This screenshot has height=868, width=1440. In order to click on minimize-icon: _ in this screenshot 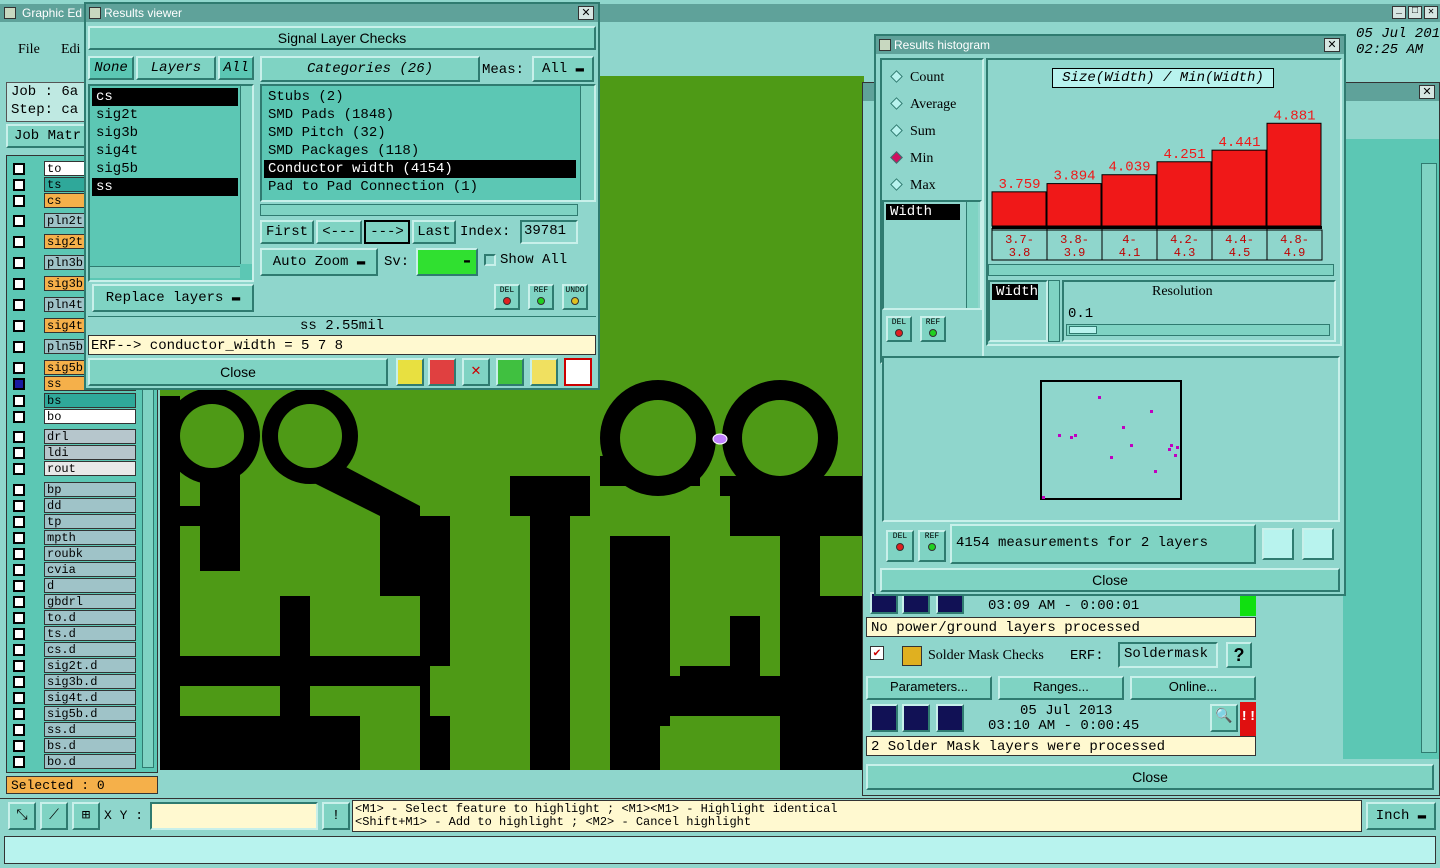, I will do `click(1399, 12)`.